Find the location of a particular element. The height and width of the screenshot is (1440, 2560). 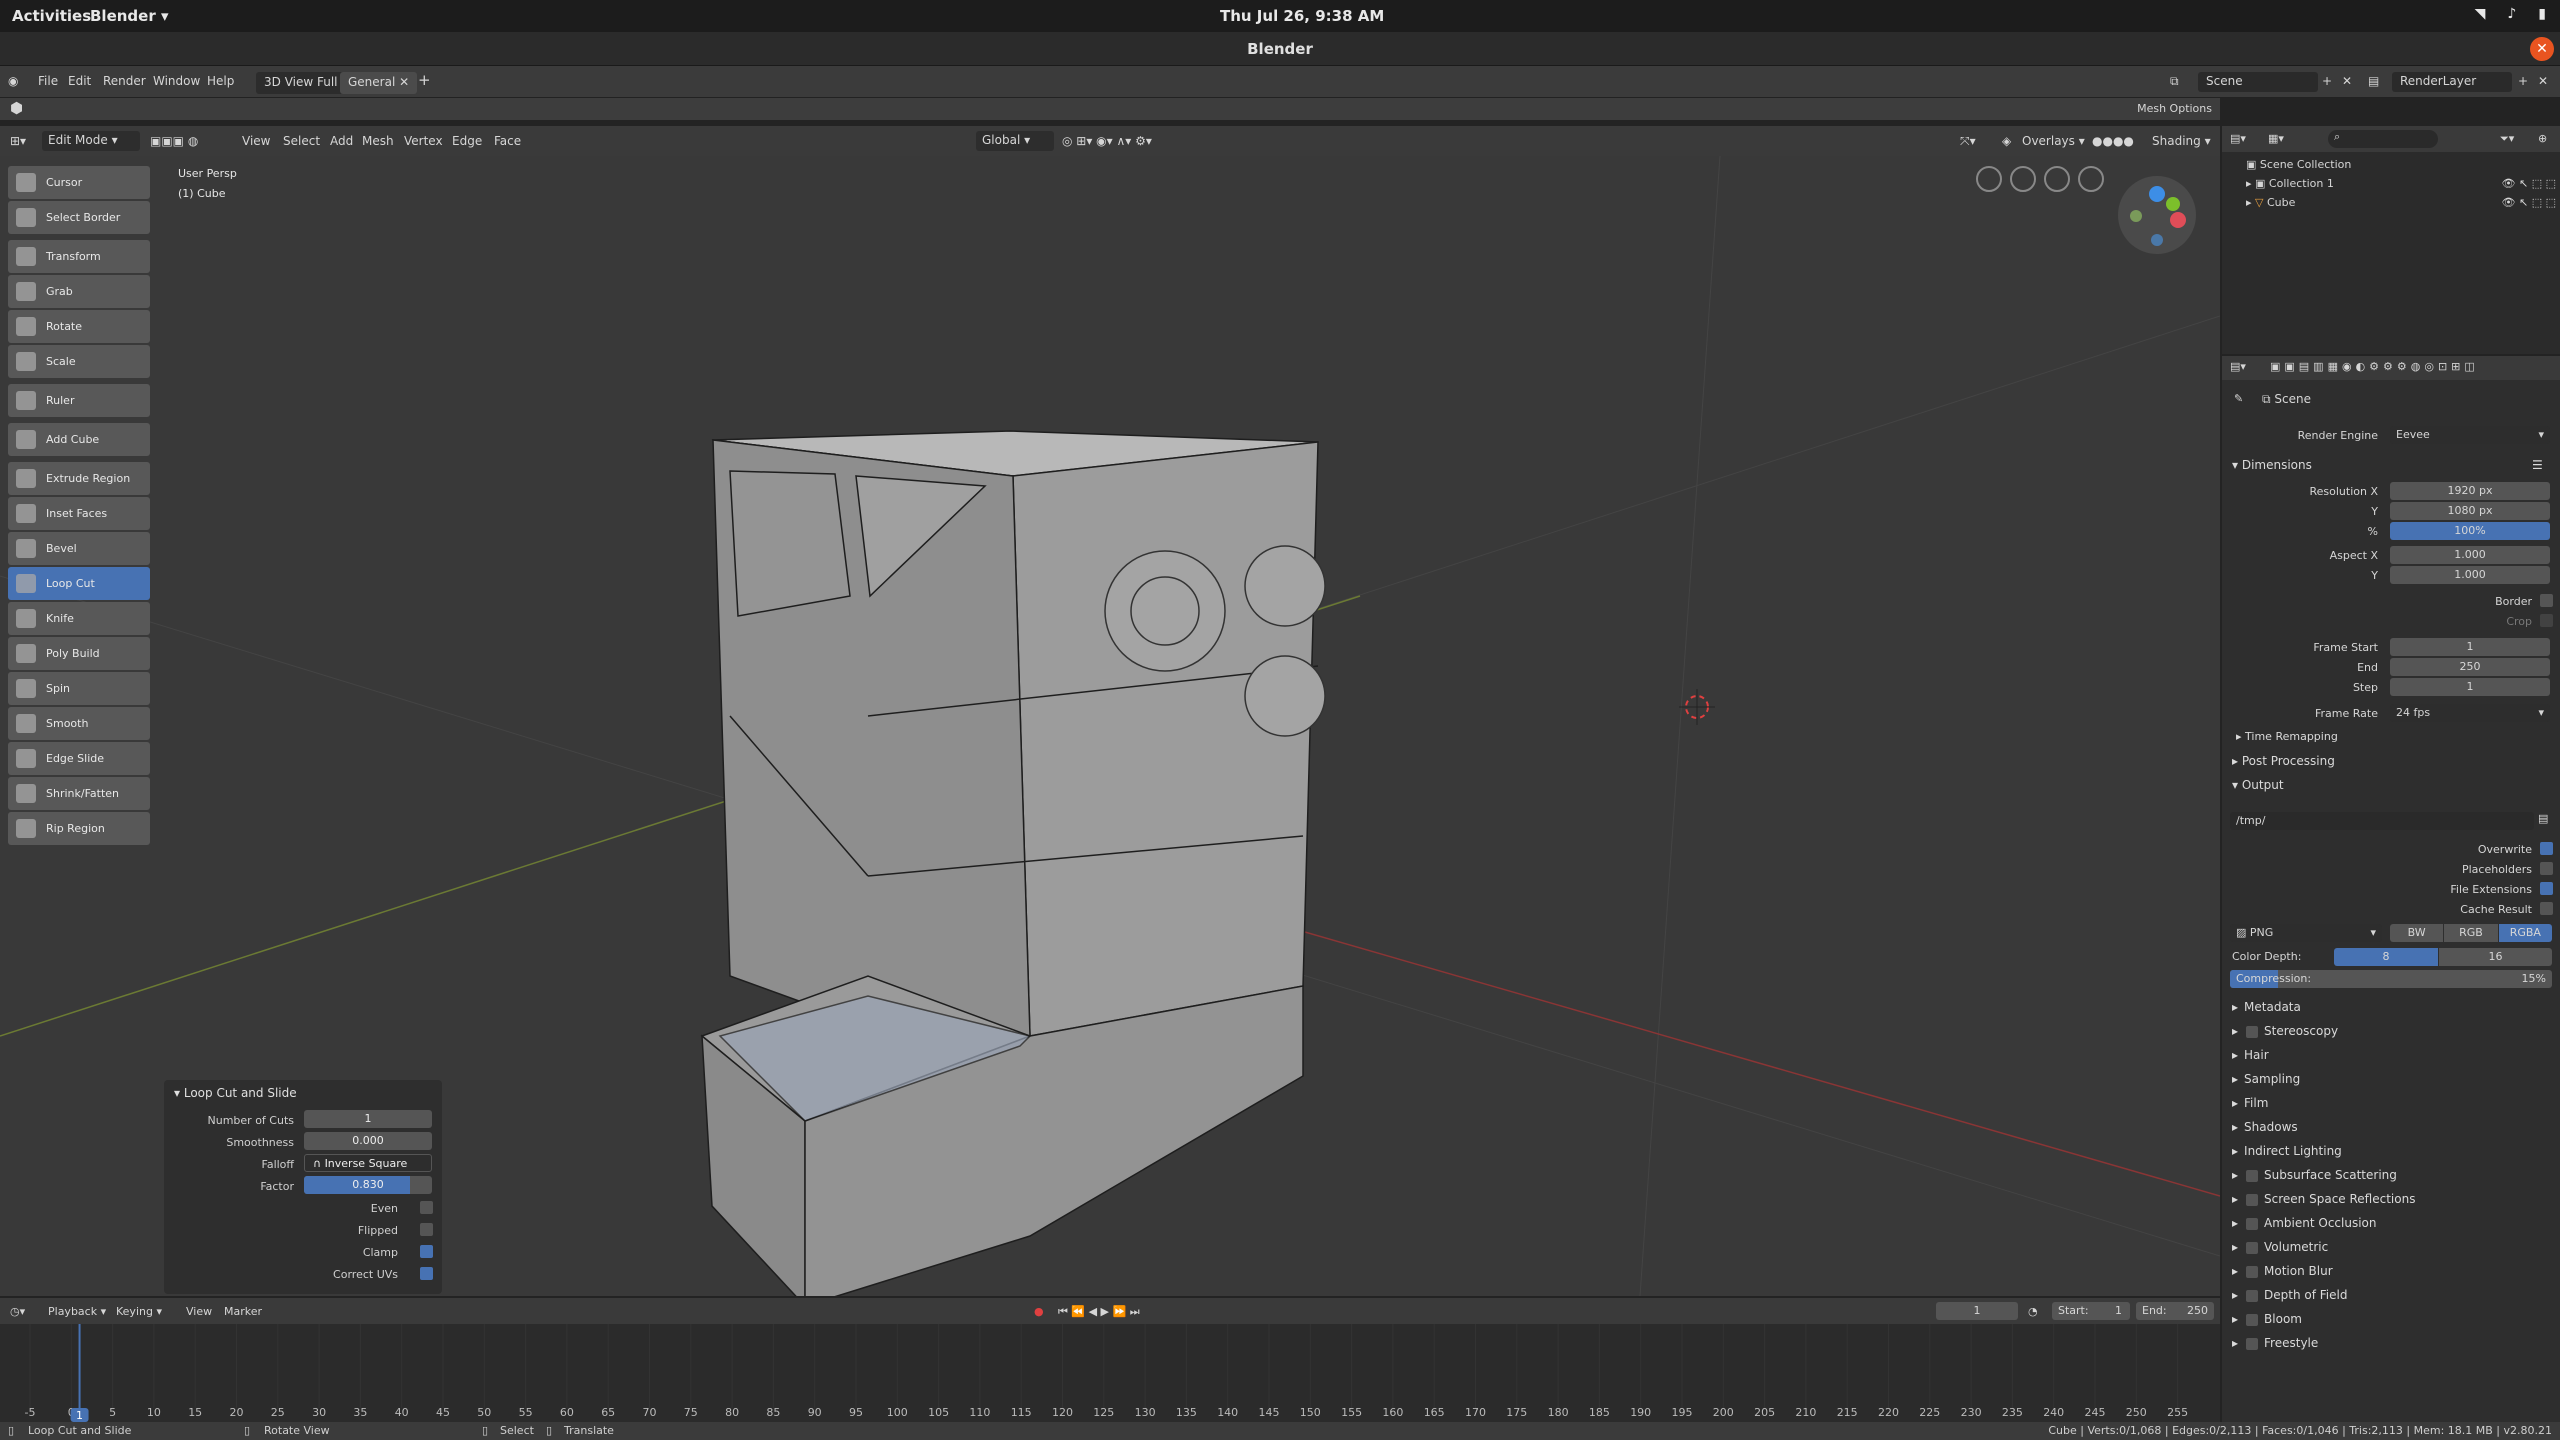

compression-slider: Compression: 15% is located at coordinates (2391, 979).